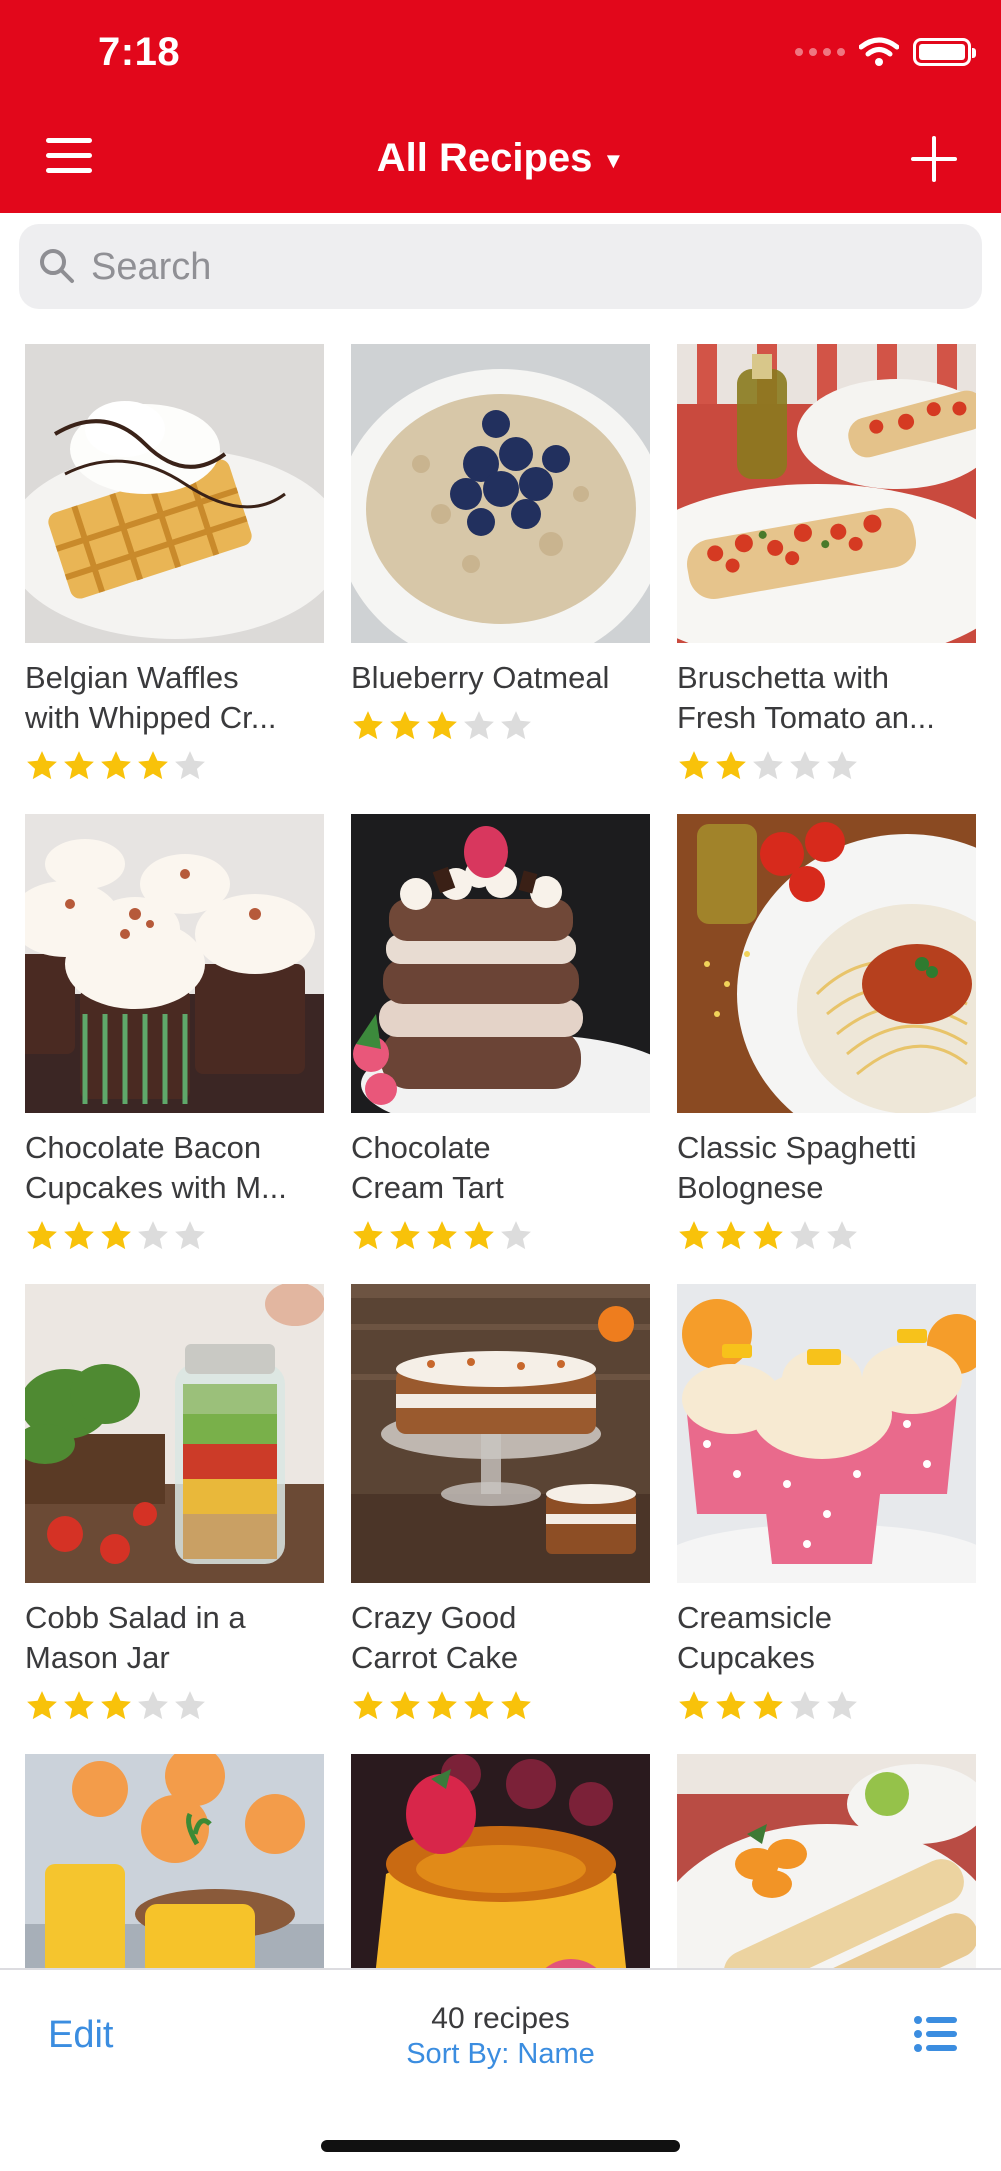 The height and width of the screenshot is (2171, 1001). I want to click on bottom-toolbar: Edit 40 recipes Sort By: Name, so click(500, 2069).